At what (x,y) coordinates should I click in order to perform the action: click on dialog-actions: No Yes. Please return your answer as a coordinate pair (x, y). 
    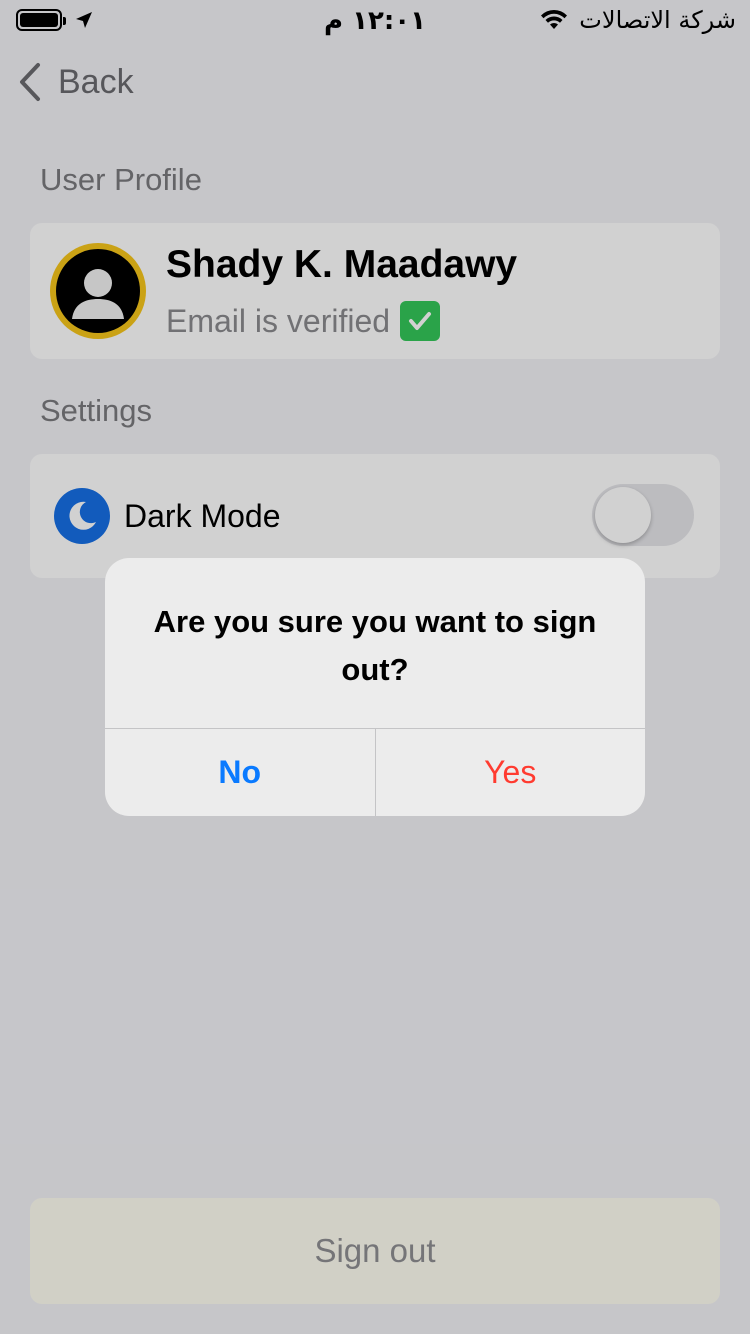
    Looking at the image, I should click on (375, 772).